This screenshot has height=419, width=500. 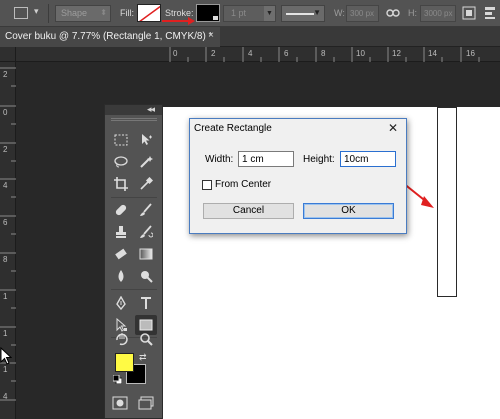 I want to click on tool-preset-picker: ▾, so click(x=29, y=14).